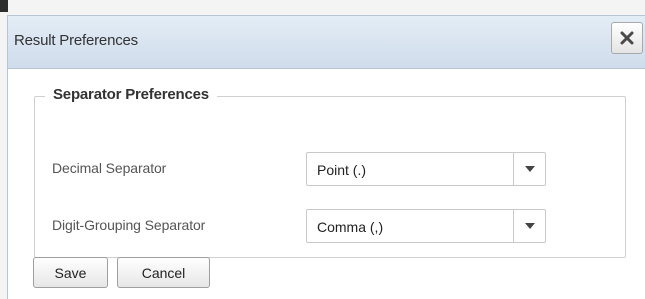 The width and height of the screenshot is (645, 299). I want to click on decimal-separator-dropdown-button, so click(529, 169).